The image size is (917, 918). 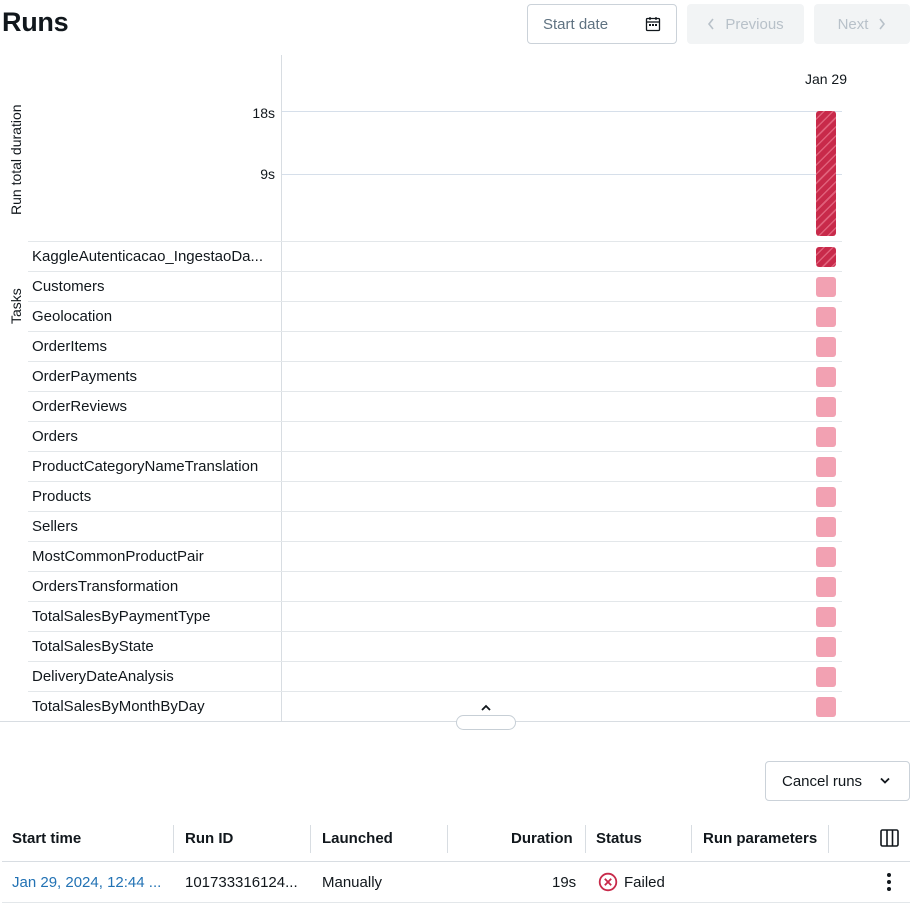 What do you see at coordinates (435, 706) in the screenshot?
I see `task-row: TotalSalesByMonthByDay` at bounding box center [435, 706].